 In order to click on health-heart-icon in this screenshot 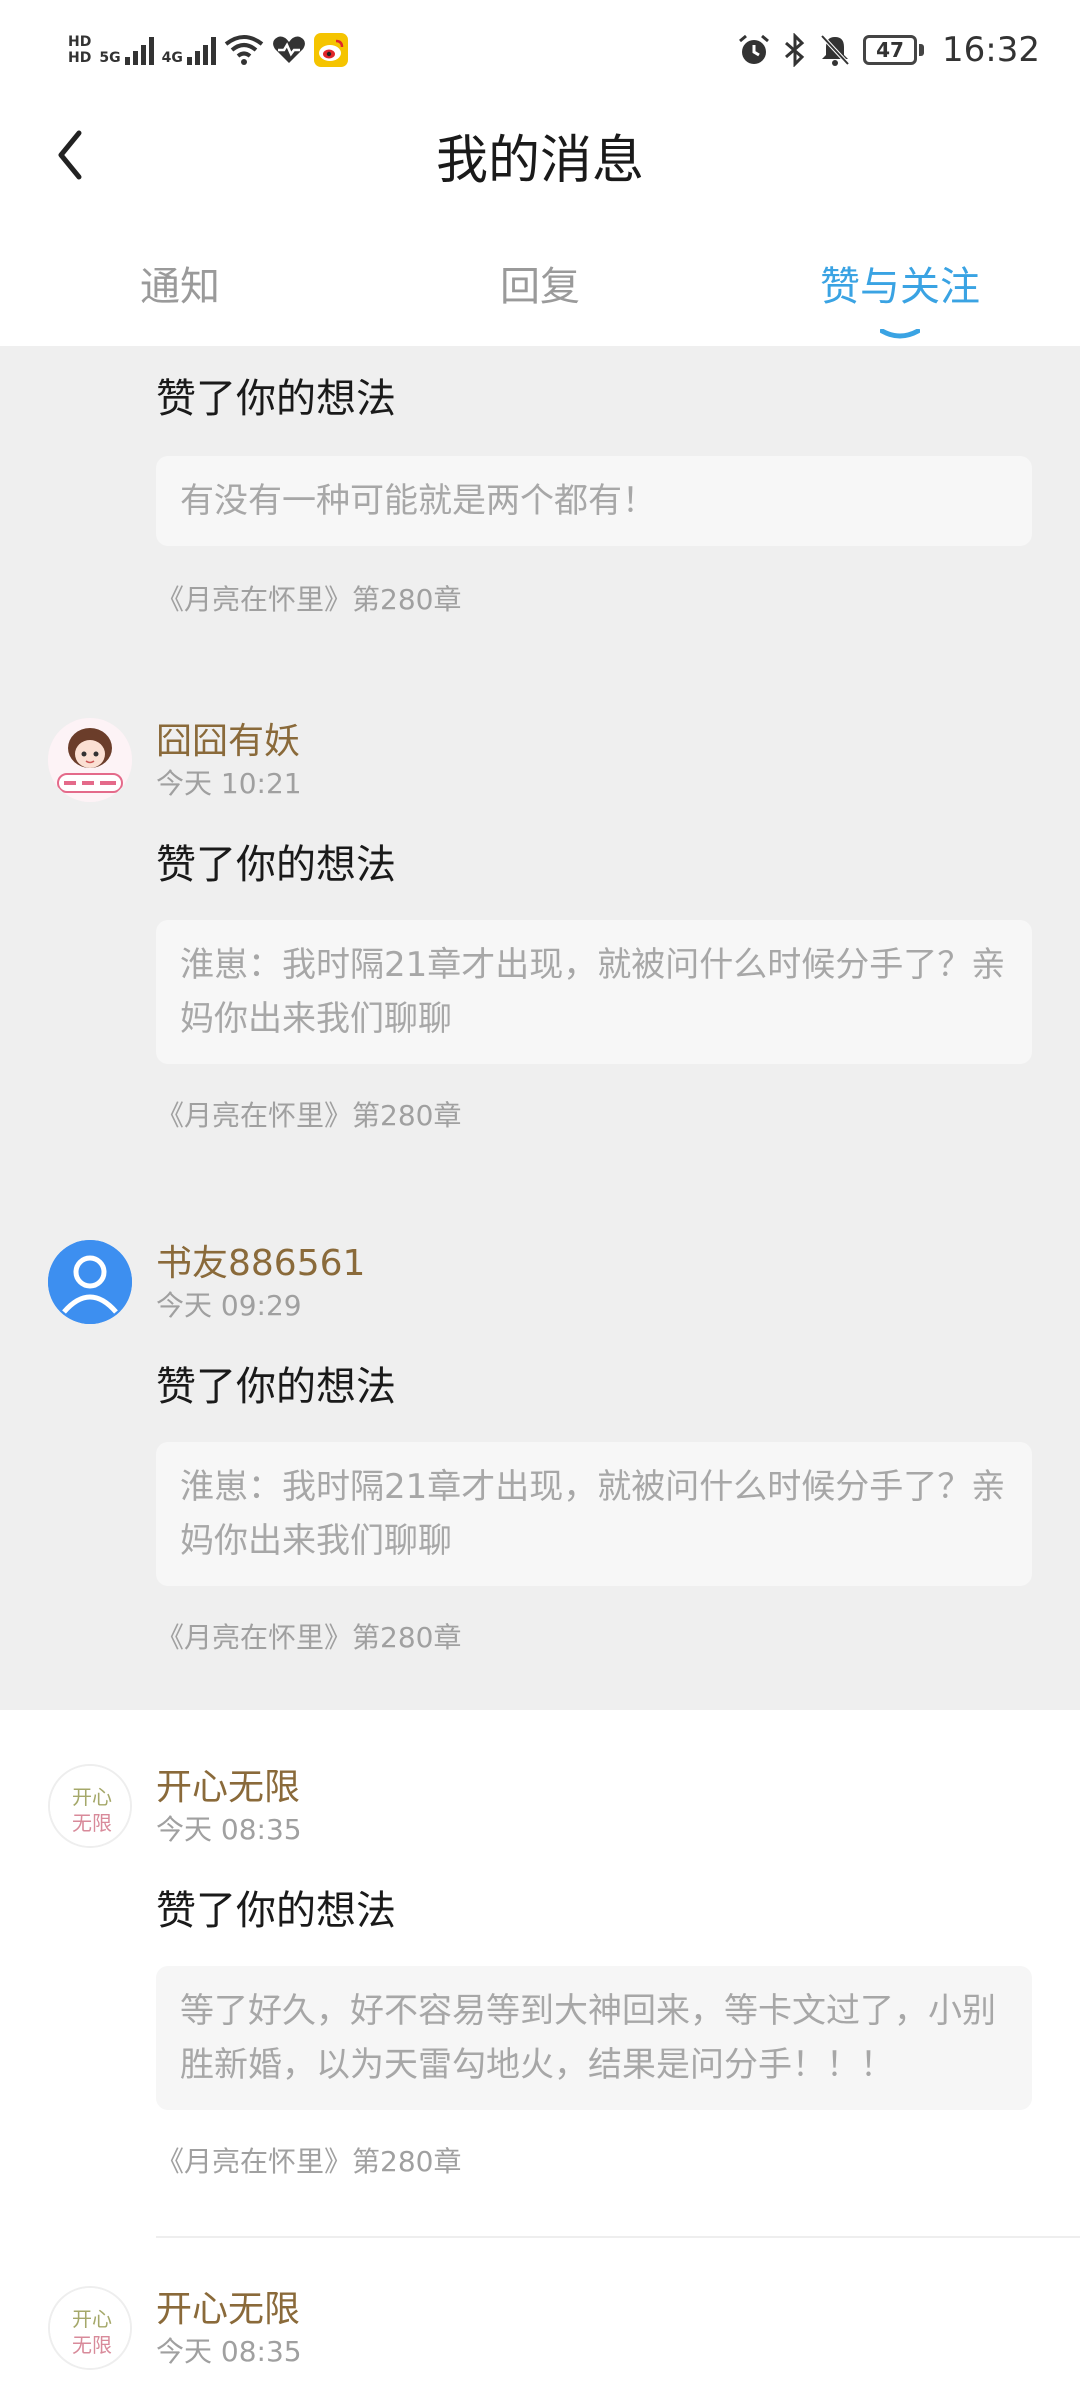, I will do `click(288, 49)`.